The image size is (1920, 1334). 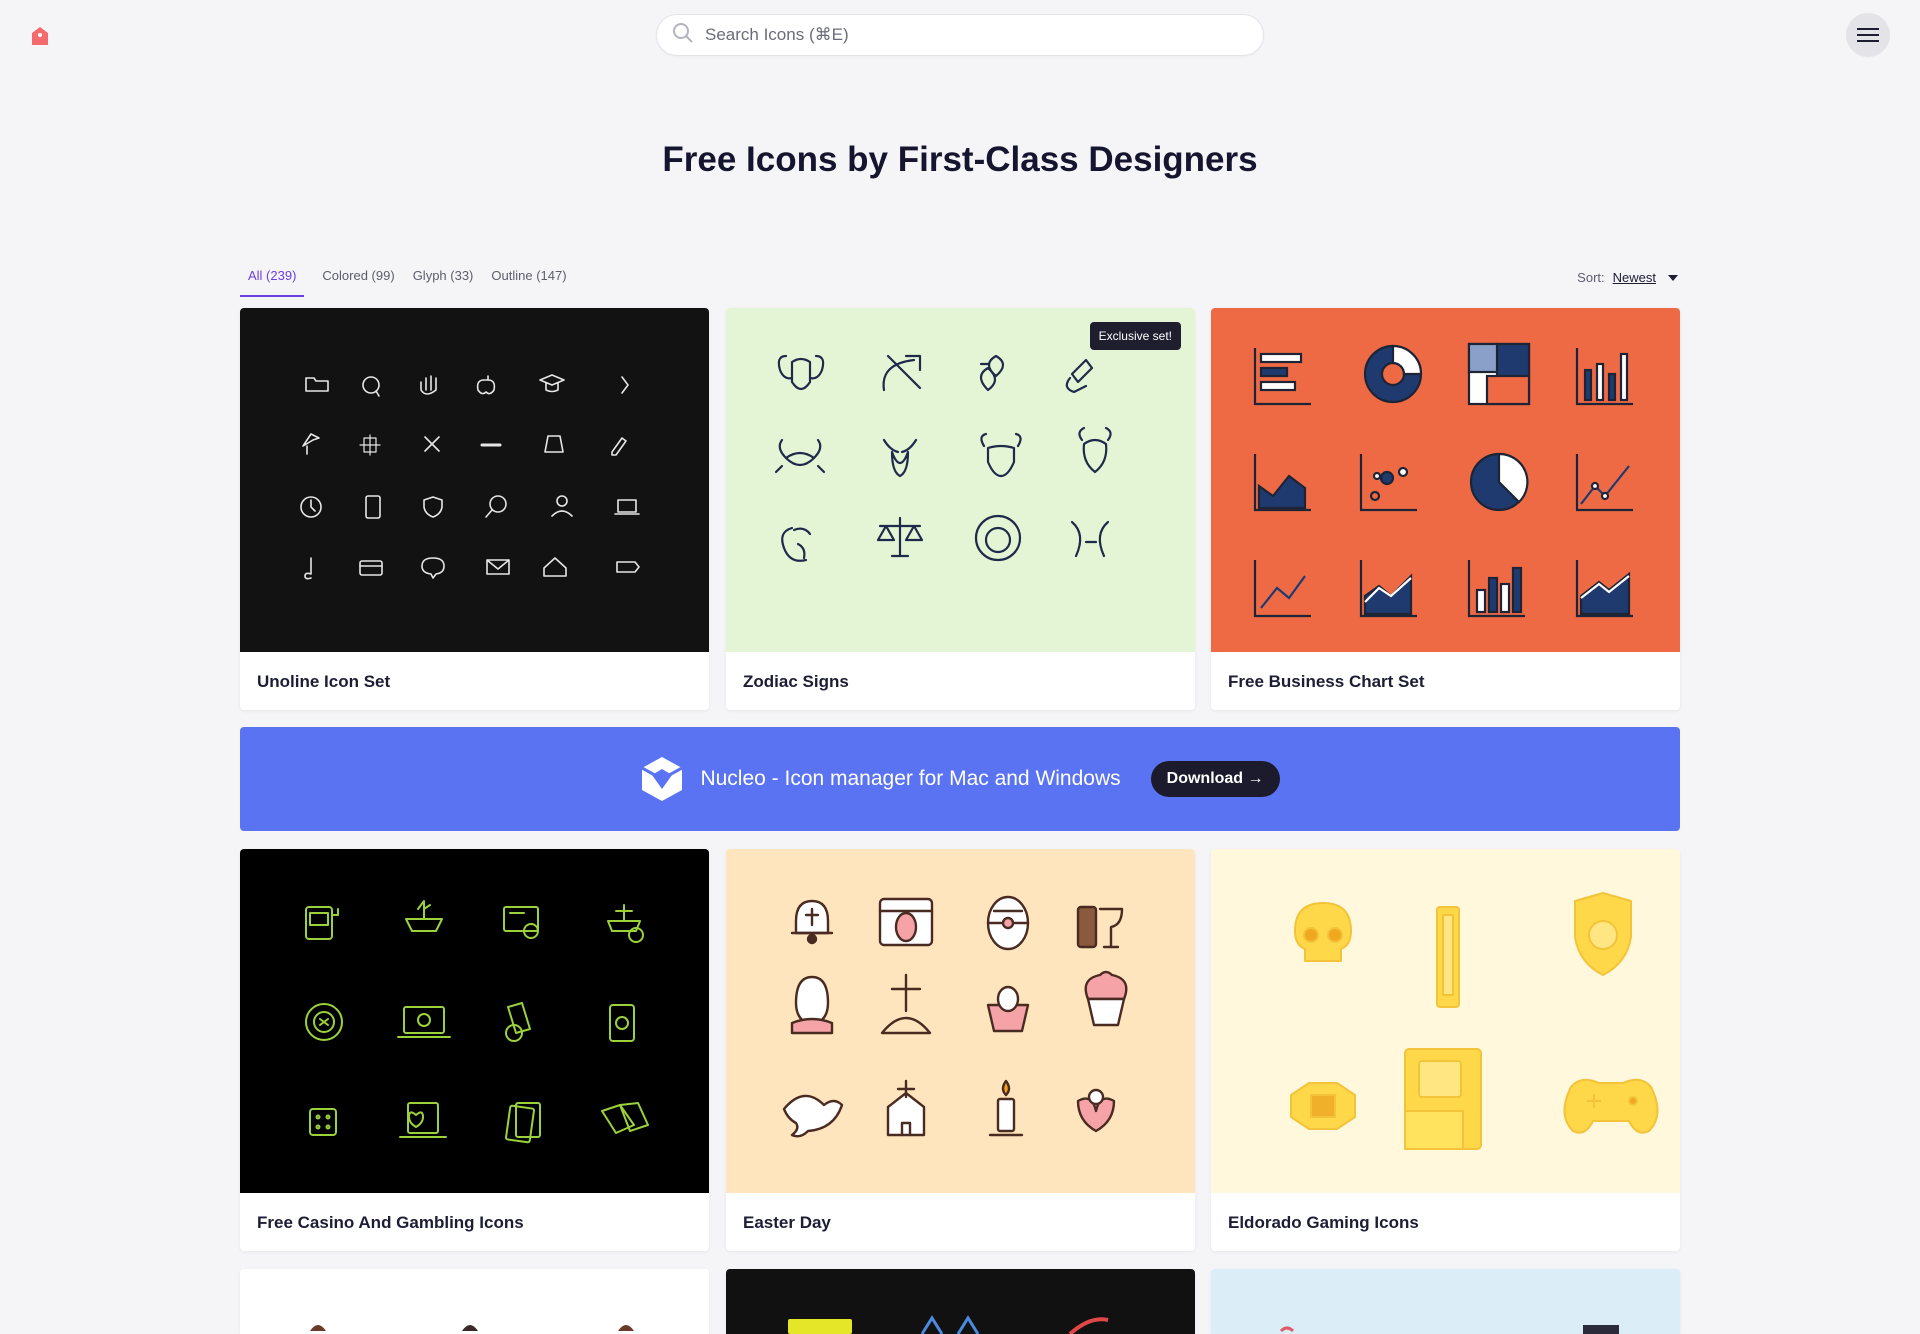 What do you see at coordinates (796, 681) in the screenshot?
I see `card-title: Zodiac Signs` at bounding box center [796, 681].